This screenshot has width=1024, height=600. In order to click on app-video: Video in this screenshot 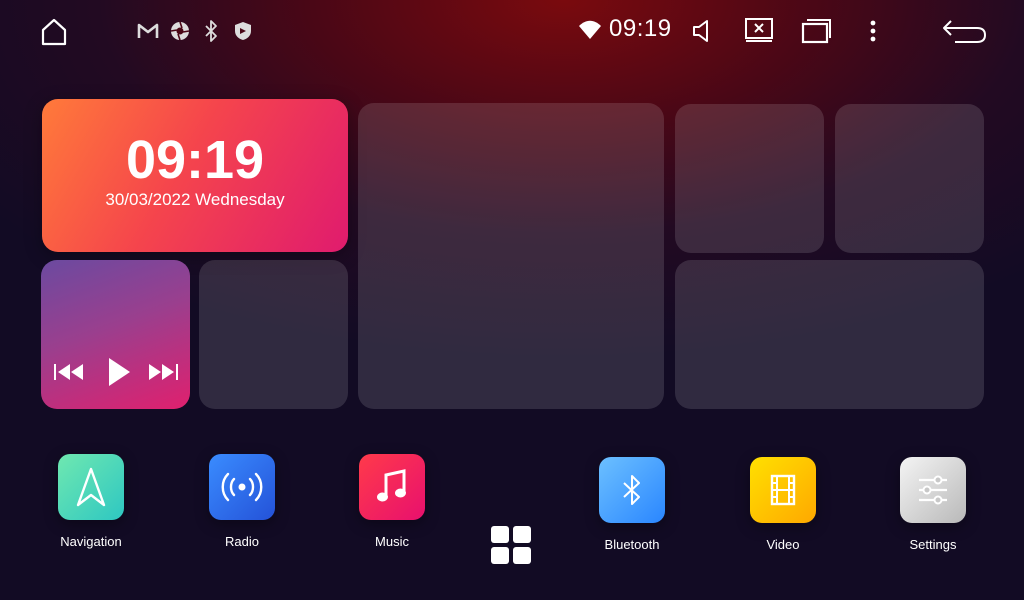, I will do `click(783, 504)`.